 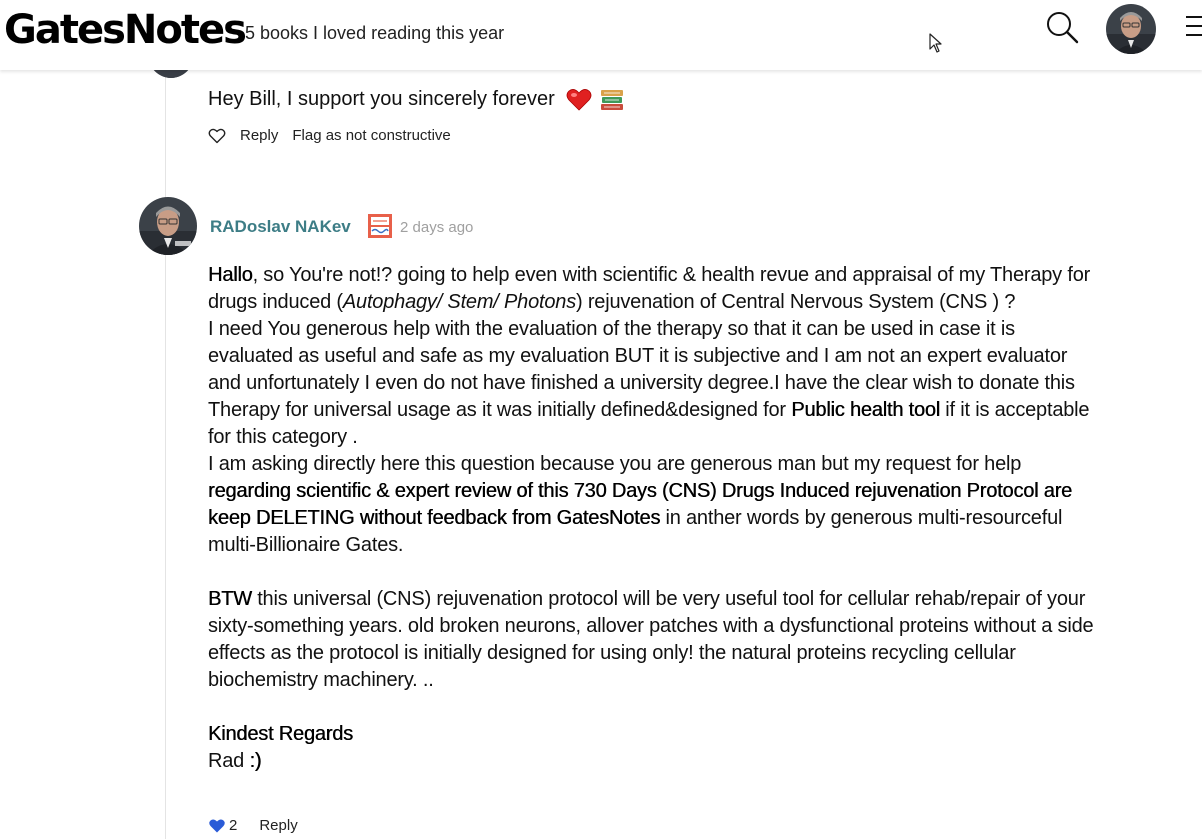 I want to click on red-heart-icon, so click(x=579, y=99).